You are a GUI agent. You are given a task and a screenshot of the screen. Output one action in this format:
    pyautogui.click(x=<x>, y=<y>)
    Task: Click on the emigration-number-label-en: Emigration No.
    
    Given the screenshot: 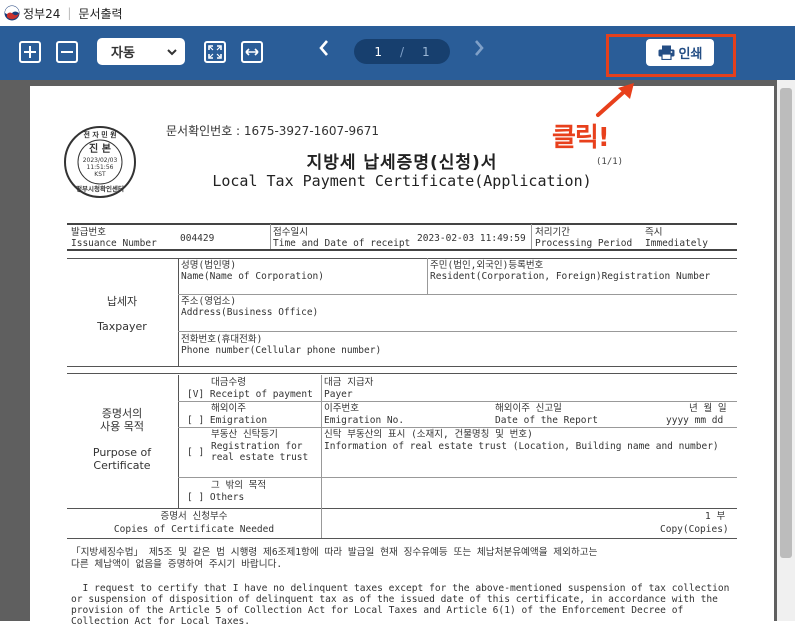 What is the action you would take?
    pyautogui.click(x=364, y=420)
    